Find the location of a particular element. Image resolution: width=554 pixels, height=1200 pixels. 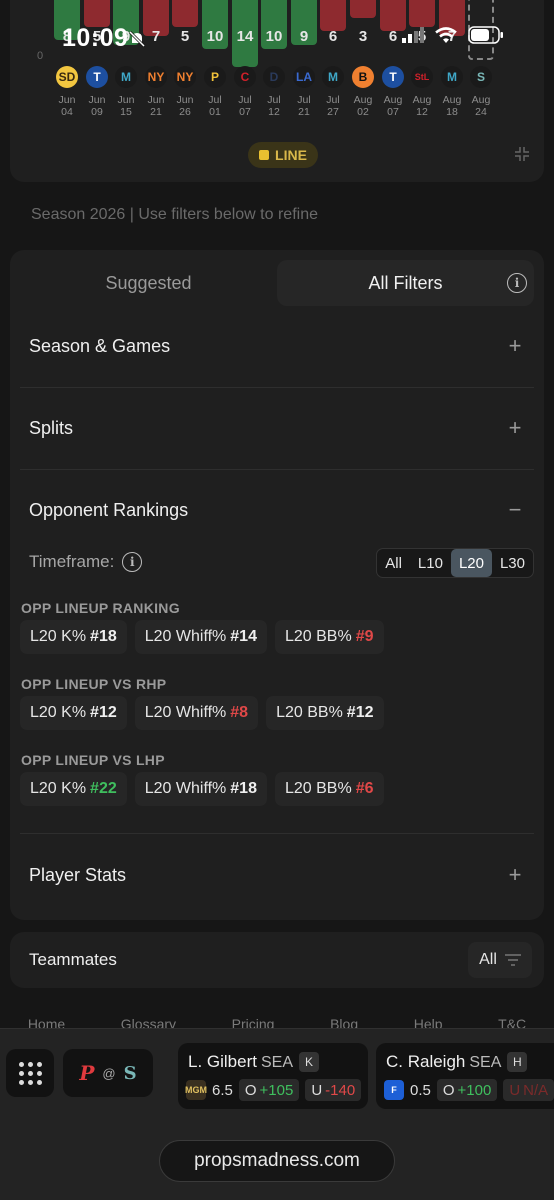

ranking-chip-rank: #22 is located at coordinates (103, 788).